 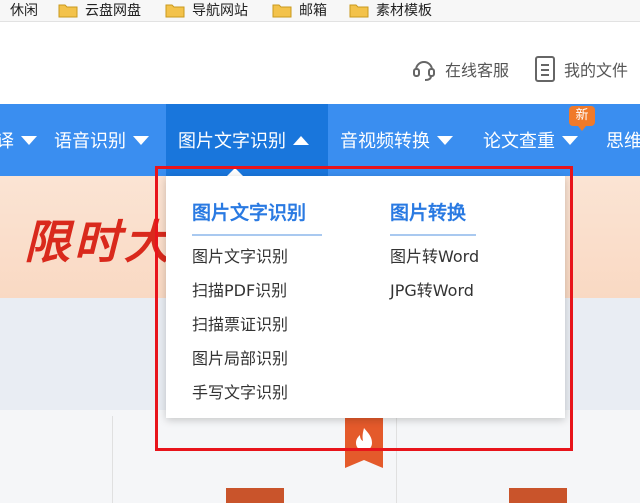 I want to click on bookmark-label: 休闲, so click(x=24, y=11).